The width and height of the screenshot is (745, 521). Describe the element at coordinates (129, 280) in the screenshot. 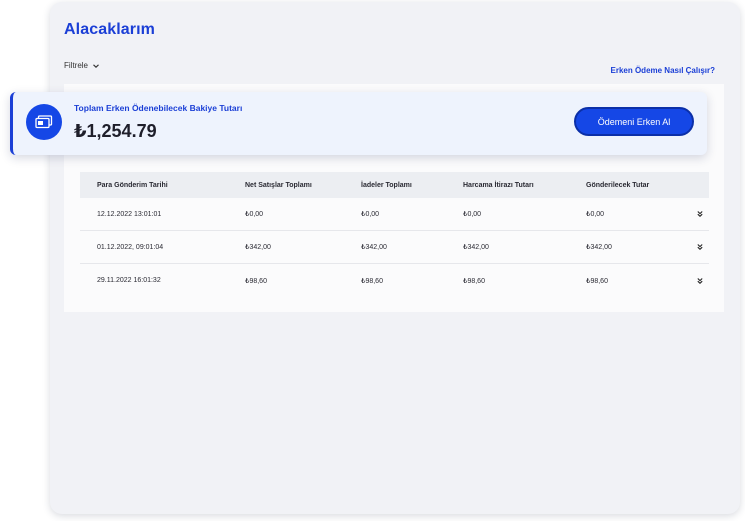

I see `cell-date: 29.11.2022 16:01:32` at that location.